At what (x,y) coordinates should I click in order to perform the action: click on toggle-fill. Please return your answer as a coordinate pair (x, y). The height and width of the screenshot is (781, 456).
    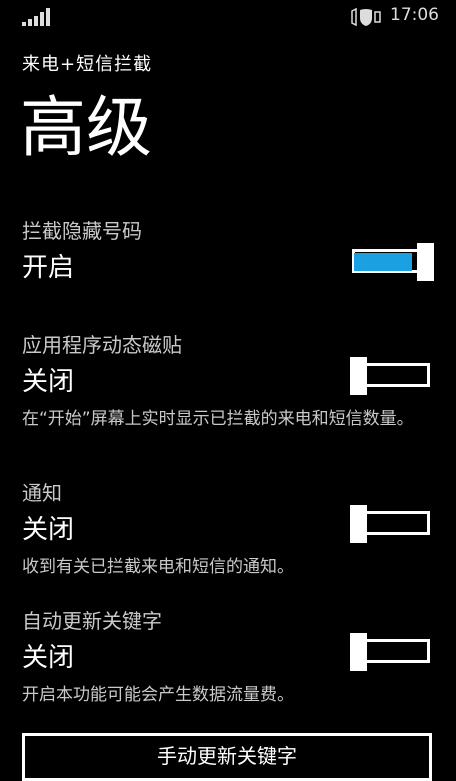
    Looking at the image, I should click on (383, 262).